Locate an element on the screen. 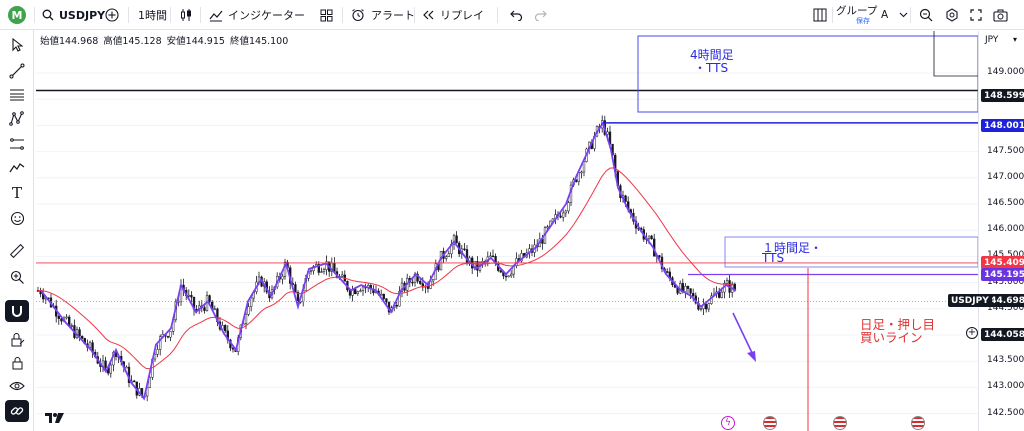 The image size is (1024, 431). eye-icon is located at coordinates (17, 386).